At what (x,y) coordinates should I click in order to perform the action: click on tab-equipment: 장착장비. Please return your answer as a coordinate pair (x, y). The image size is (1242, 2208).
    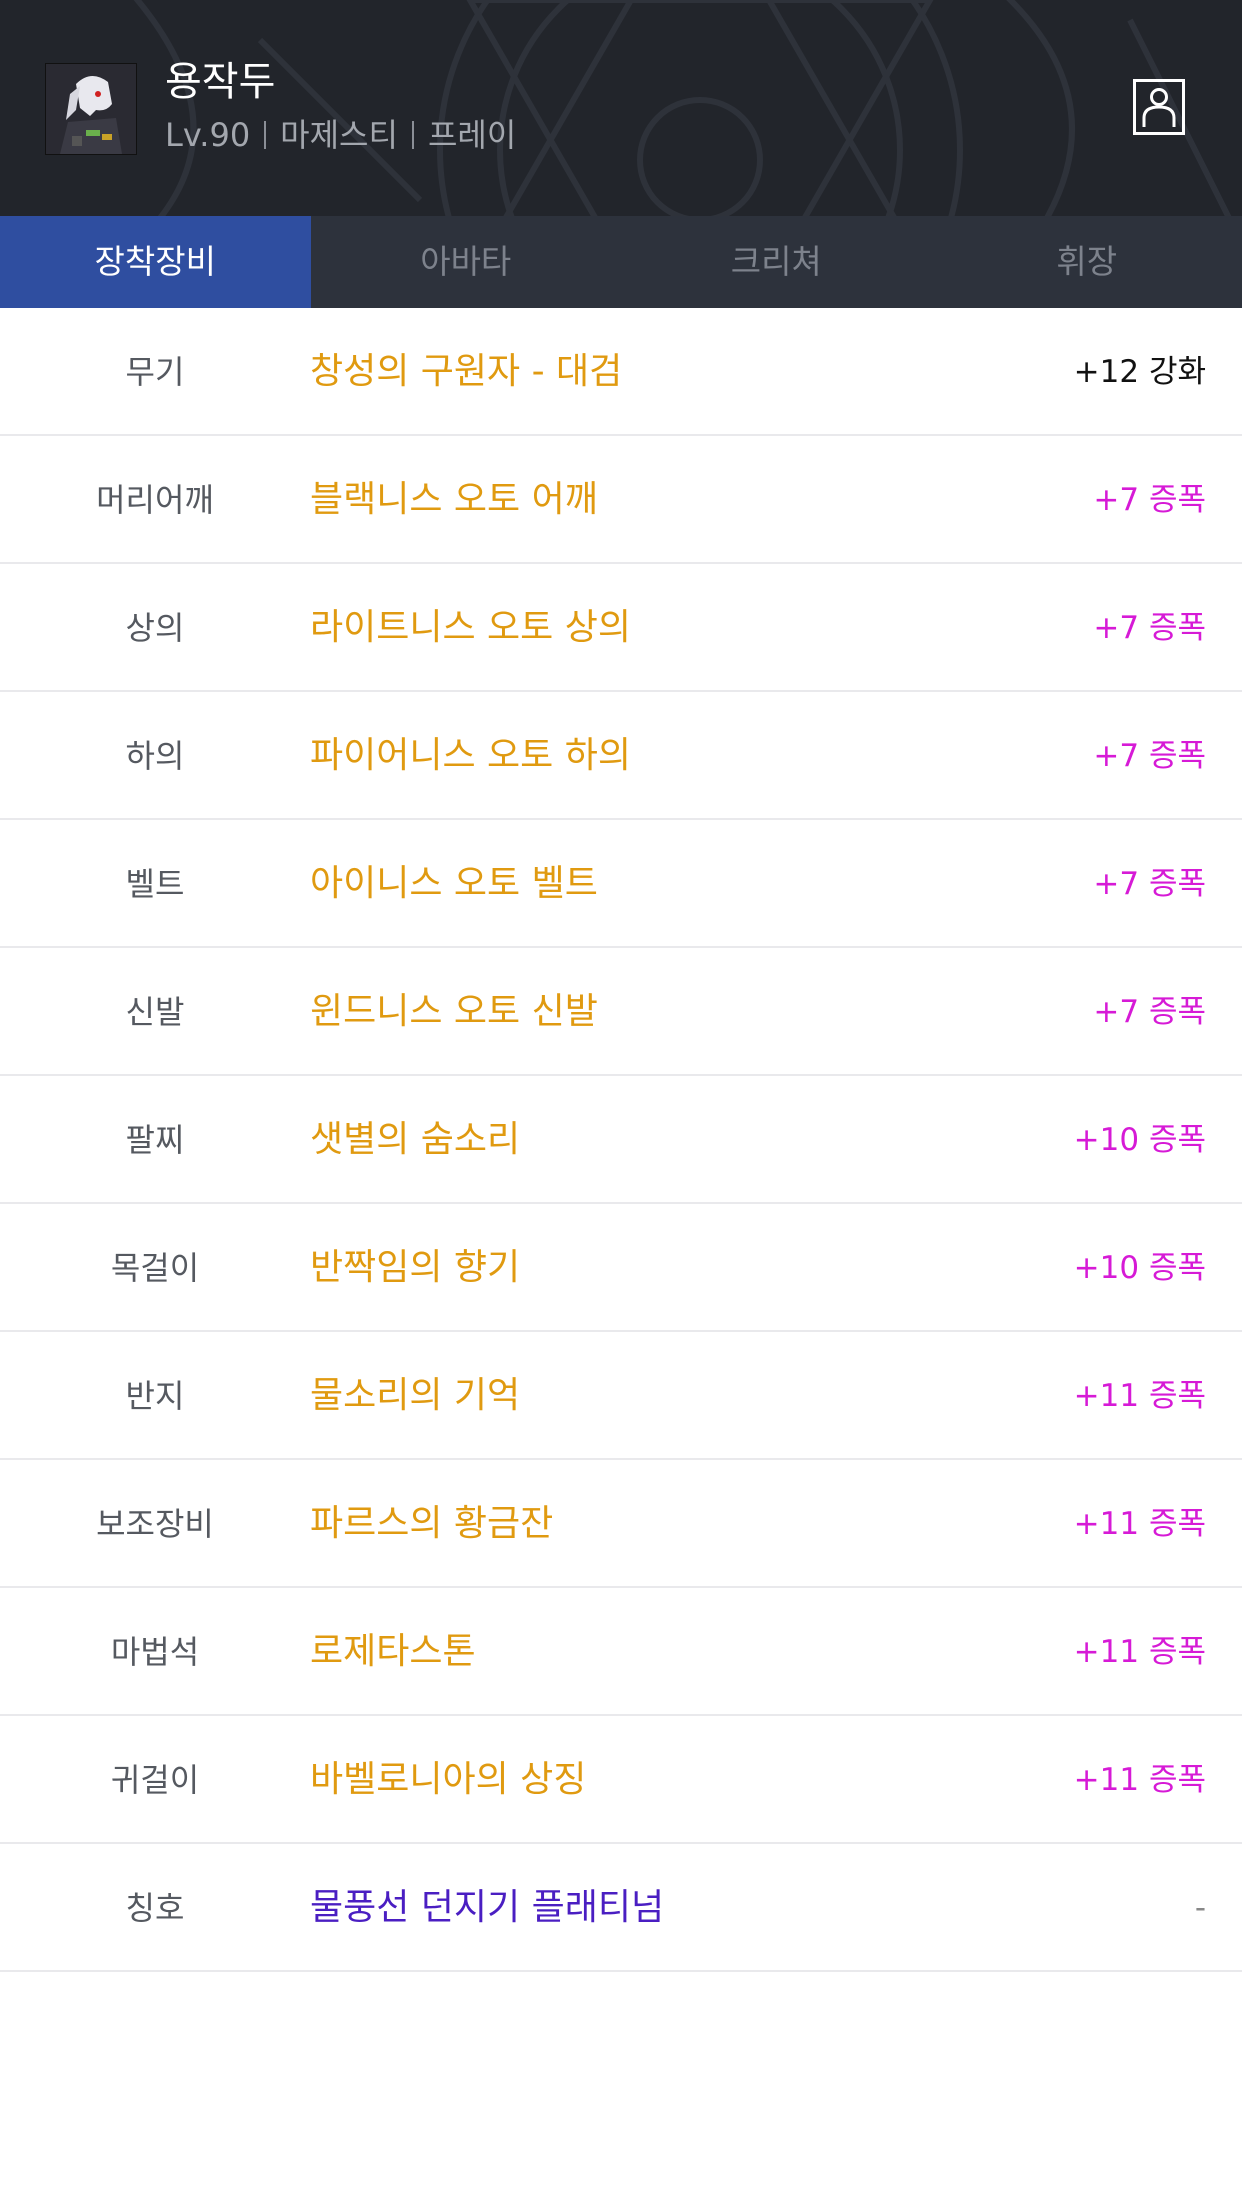
    Looking at the image, I should click on (155, 262).